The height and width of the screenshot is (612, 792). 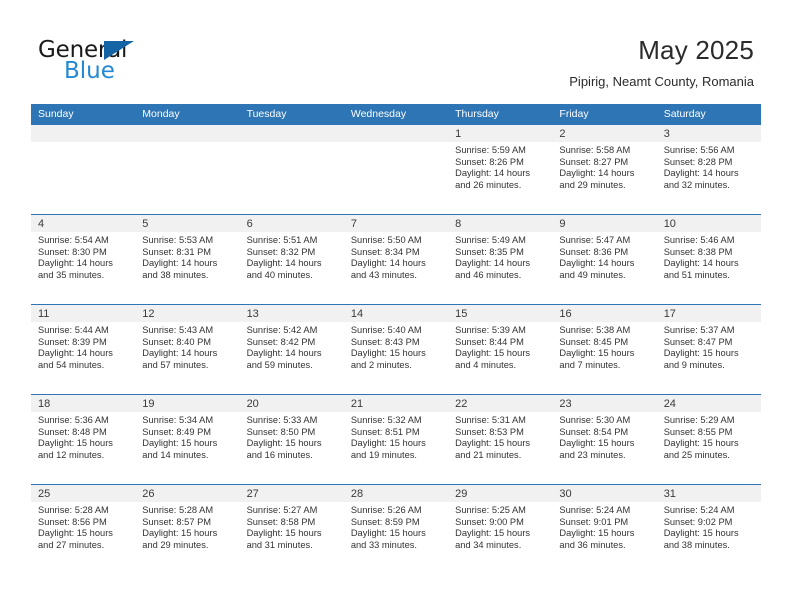 What do you see at coordinates (175, 544) in the screenshot?
I see `daylight-text-line2: and 29 minutes.` at bounding box center [175, 544].